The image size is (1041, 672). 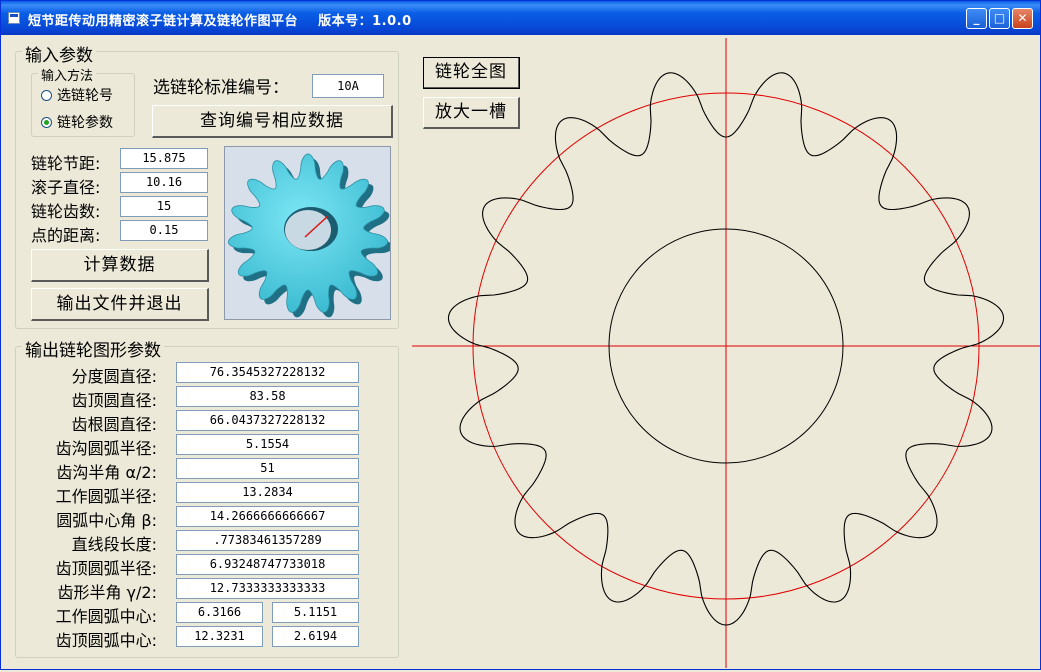 I want to click on calculate-button: 计算数据, so click(x=120, y=265).